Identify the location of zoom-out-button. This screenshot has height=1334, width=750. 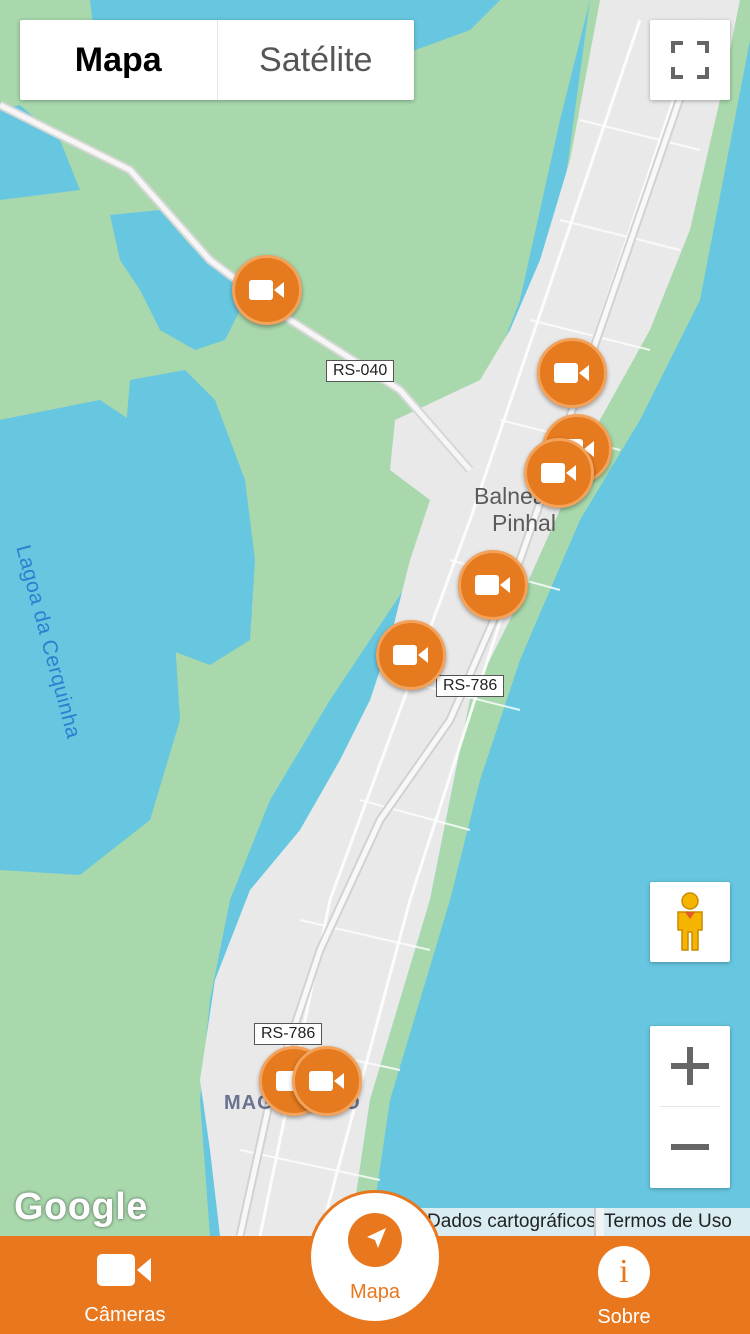
(690, 1147).